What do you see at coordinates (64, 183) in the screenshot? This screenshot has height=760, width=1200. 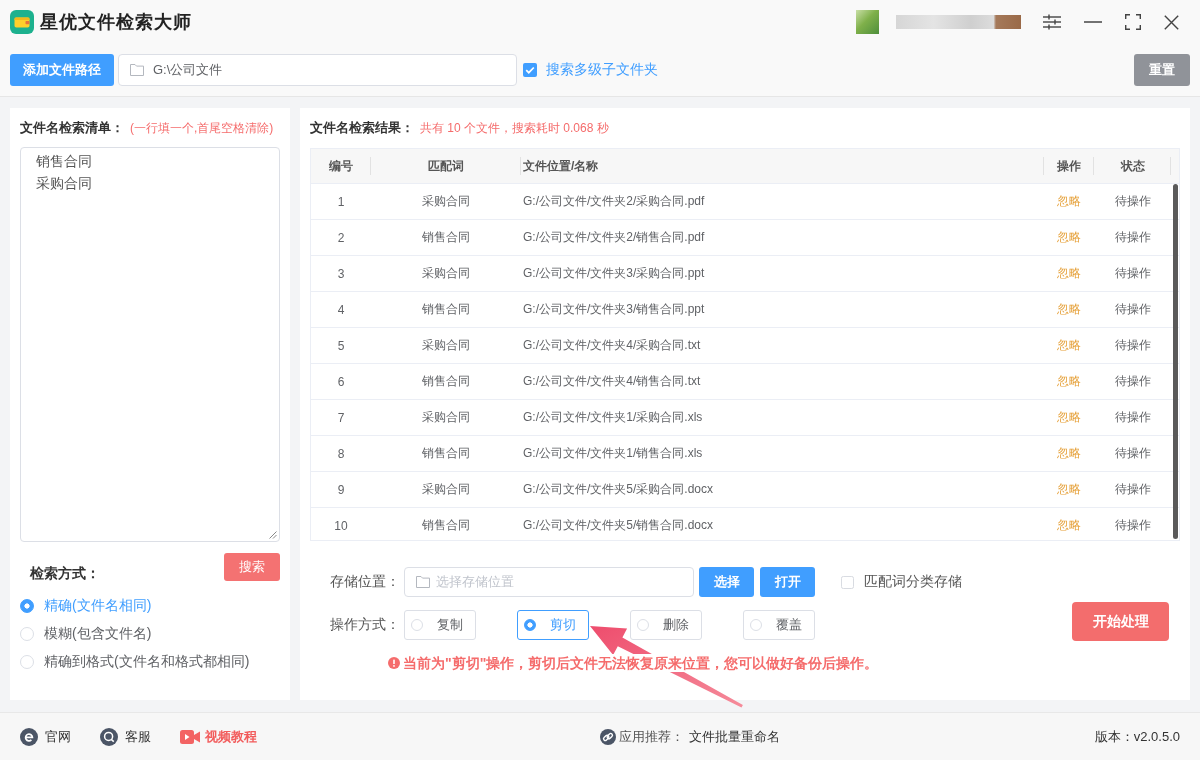 I see `keyword-entry: 采购合同` at bounding box center [64, 183].